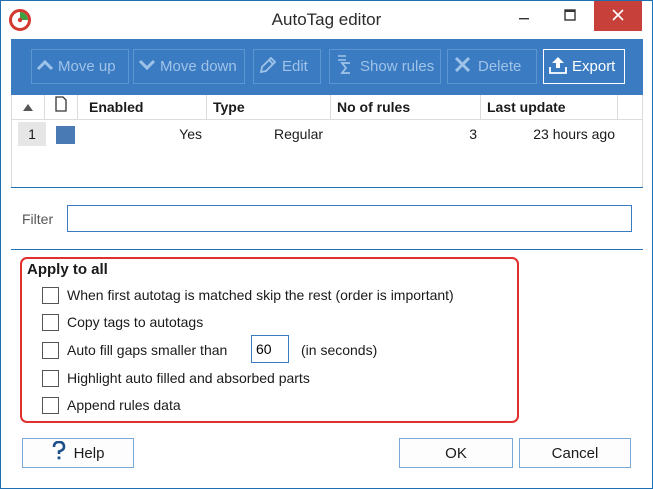 This screenshot has width=653, height=489. What do you see at coordinates (270, 67) in the screenshot?
I see `pencil-icon` at bounding box center [270, 67].